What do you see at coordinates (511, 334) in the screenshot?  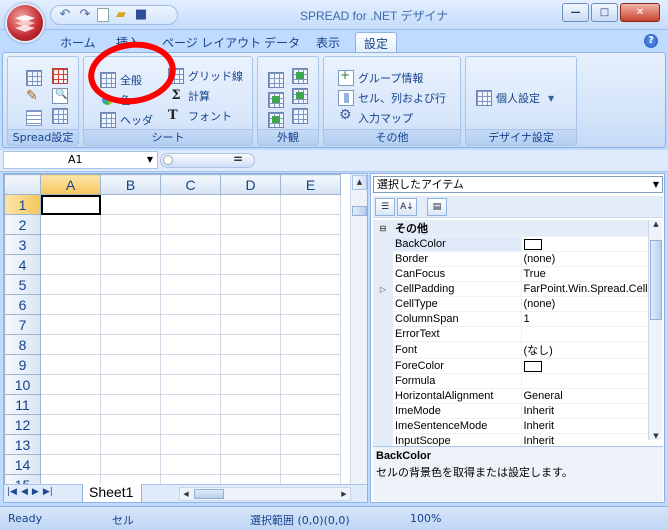 I see `property-row: ErrorText` at bounding box center [511, 334].